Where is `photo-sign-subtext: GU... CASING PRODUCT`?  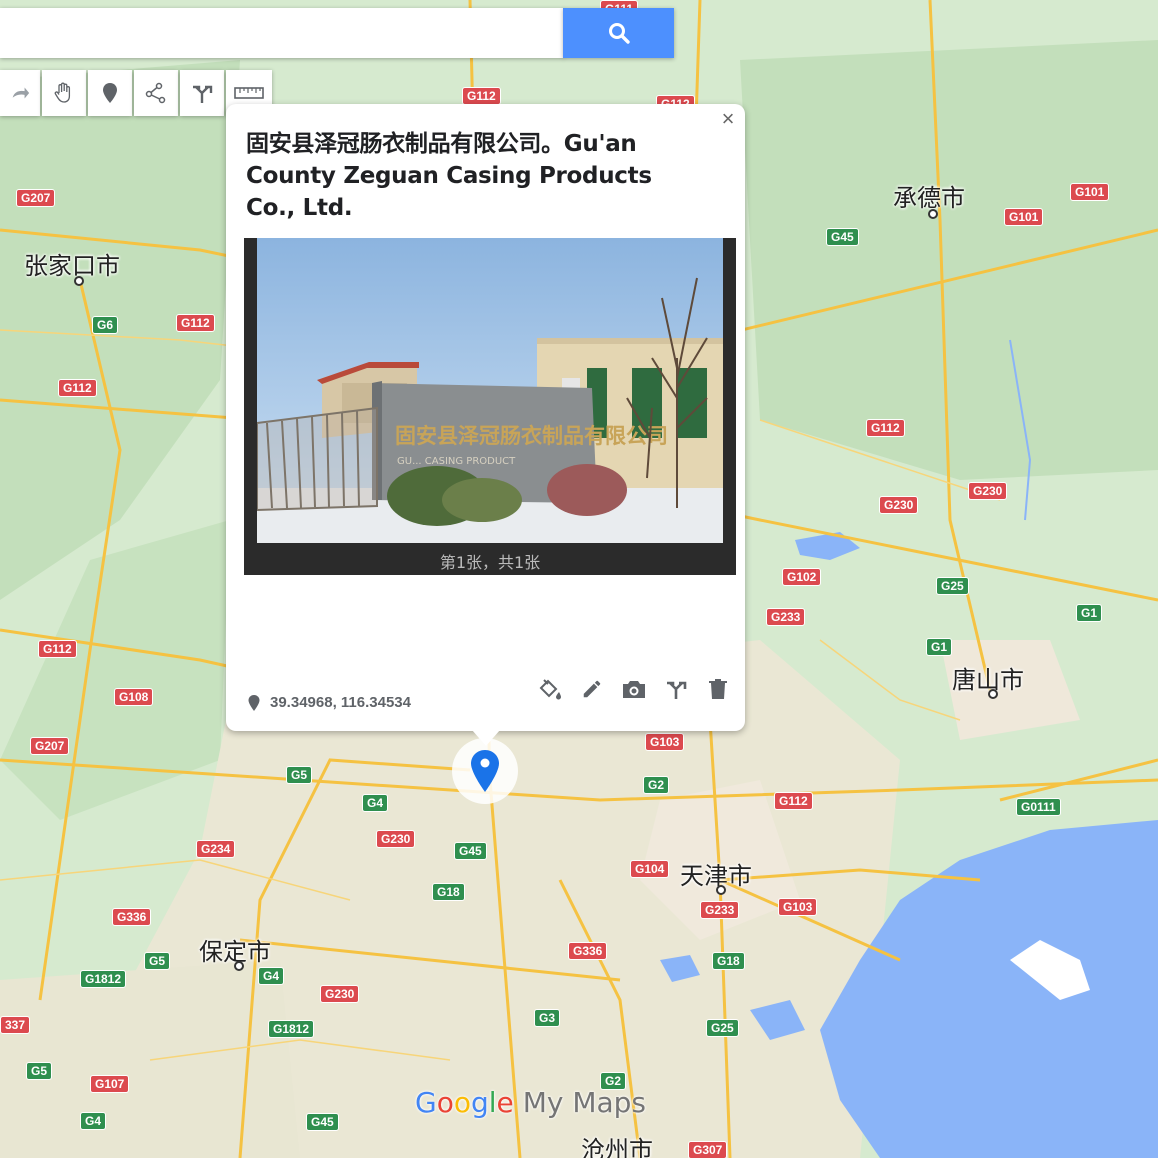
photo-sign-subtext: GU... CASING PRODUCT is located at coordinates (456, 461).